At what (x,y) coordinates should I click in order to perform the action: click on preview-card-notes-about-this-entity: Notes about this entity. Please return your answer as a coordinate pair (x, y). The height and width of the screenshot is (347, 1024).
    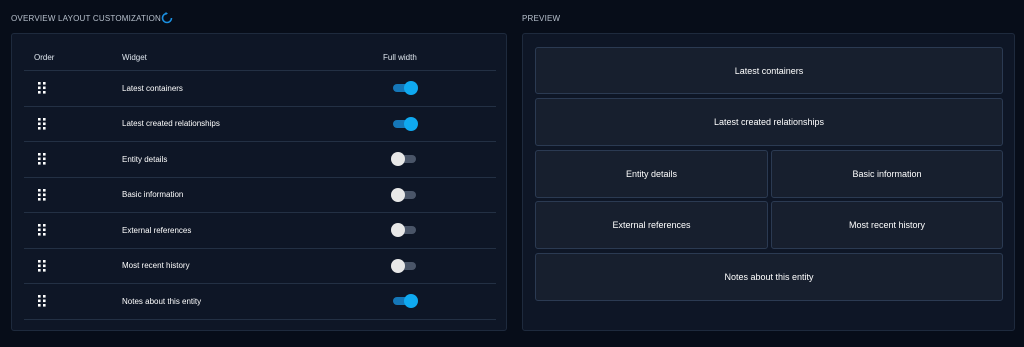
    Looking at the image, I should click on (769, 277).